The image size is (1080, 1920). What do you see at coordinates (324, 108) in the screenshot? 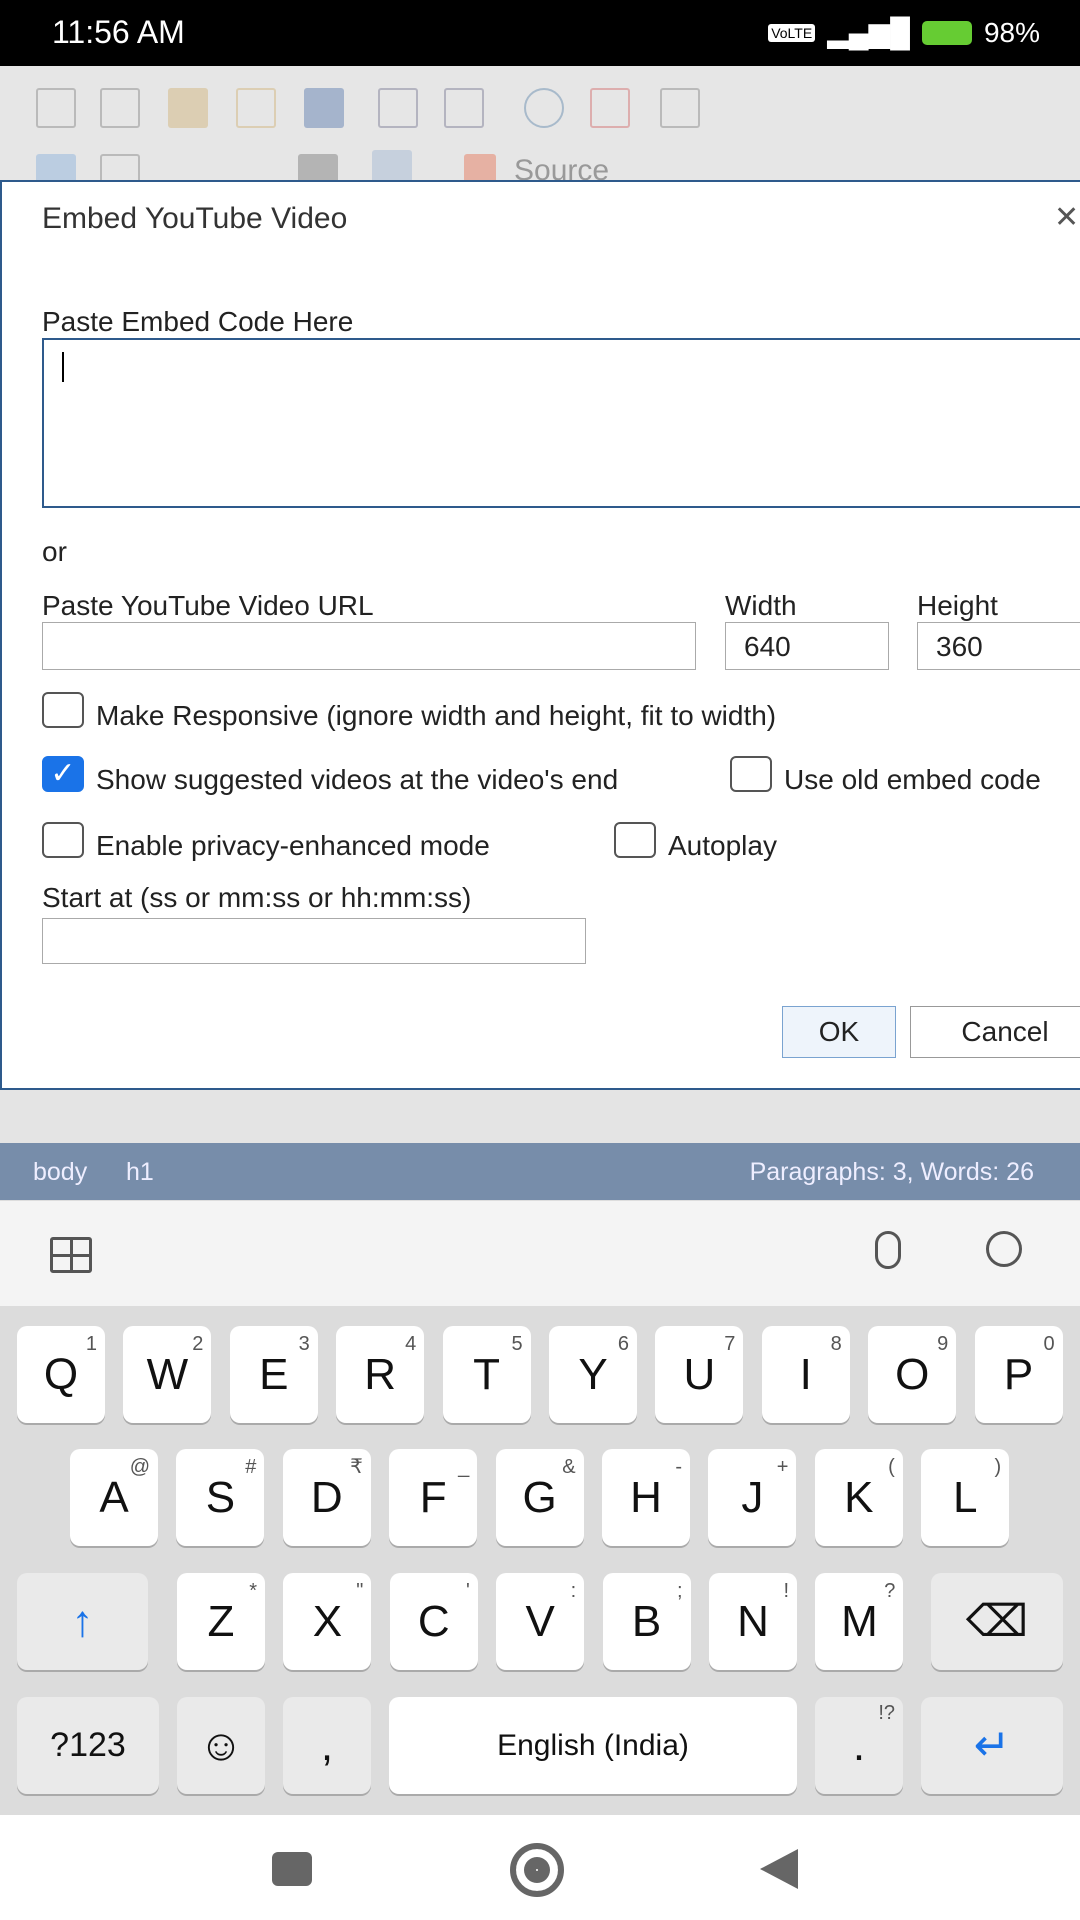
I see `paste-word-icon` at bounding box center [324, 108].